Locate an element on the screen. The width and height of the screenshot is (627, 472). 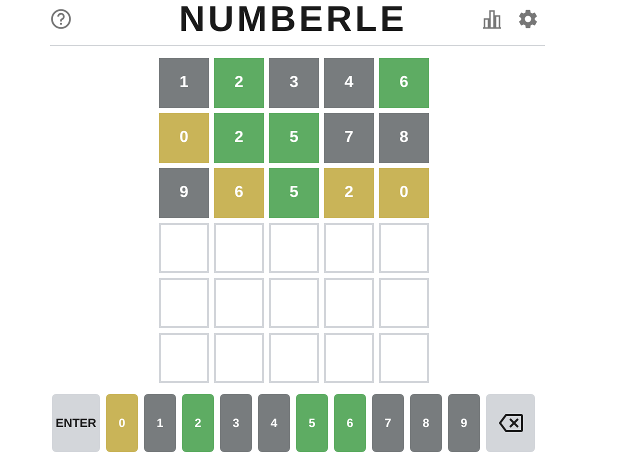
digit-key: 1 is located at coordinates (160, 423).